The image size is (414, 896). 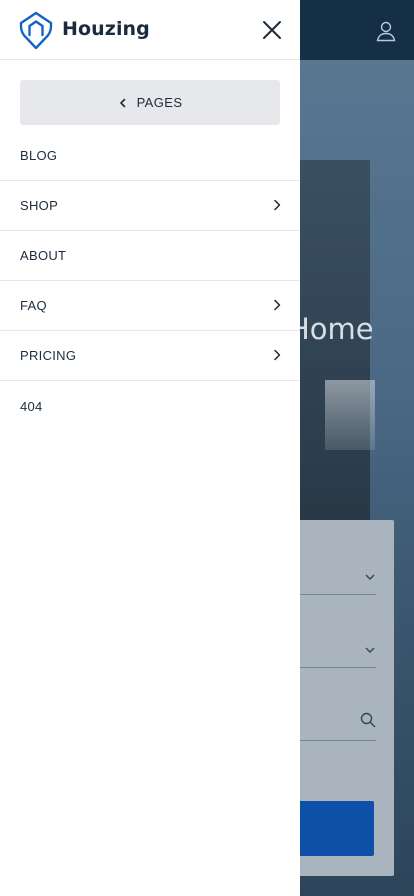 I want to click on menu-item-about: ABOUT, so click(x=150, y=256).